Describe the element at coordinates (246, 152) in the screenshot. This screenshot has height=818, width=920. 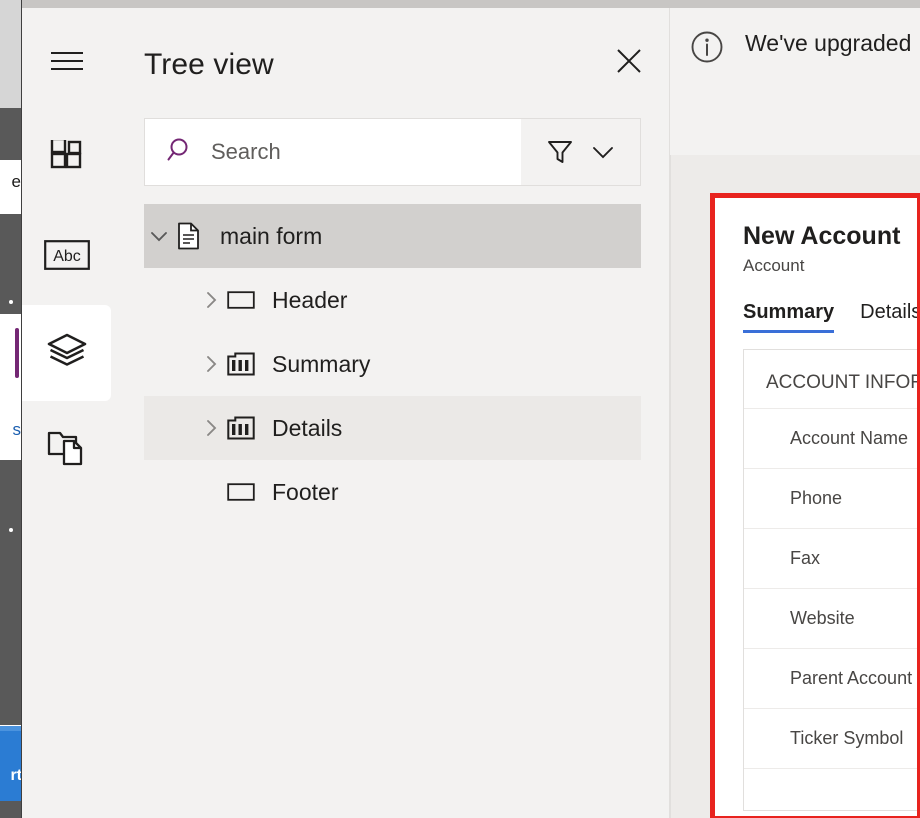
I see `search-input: Search` at that location.